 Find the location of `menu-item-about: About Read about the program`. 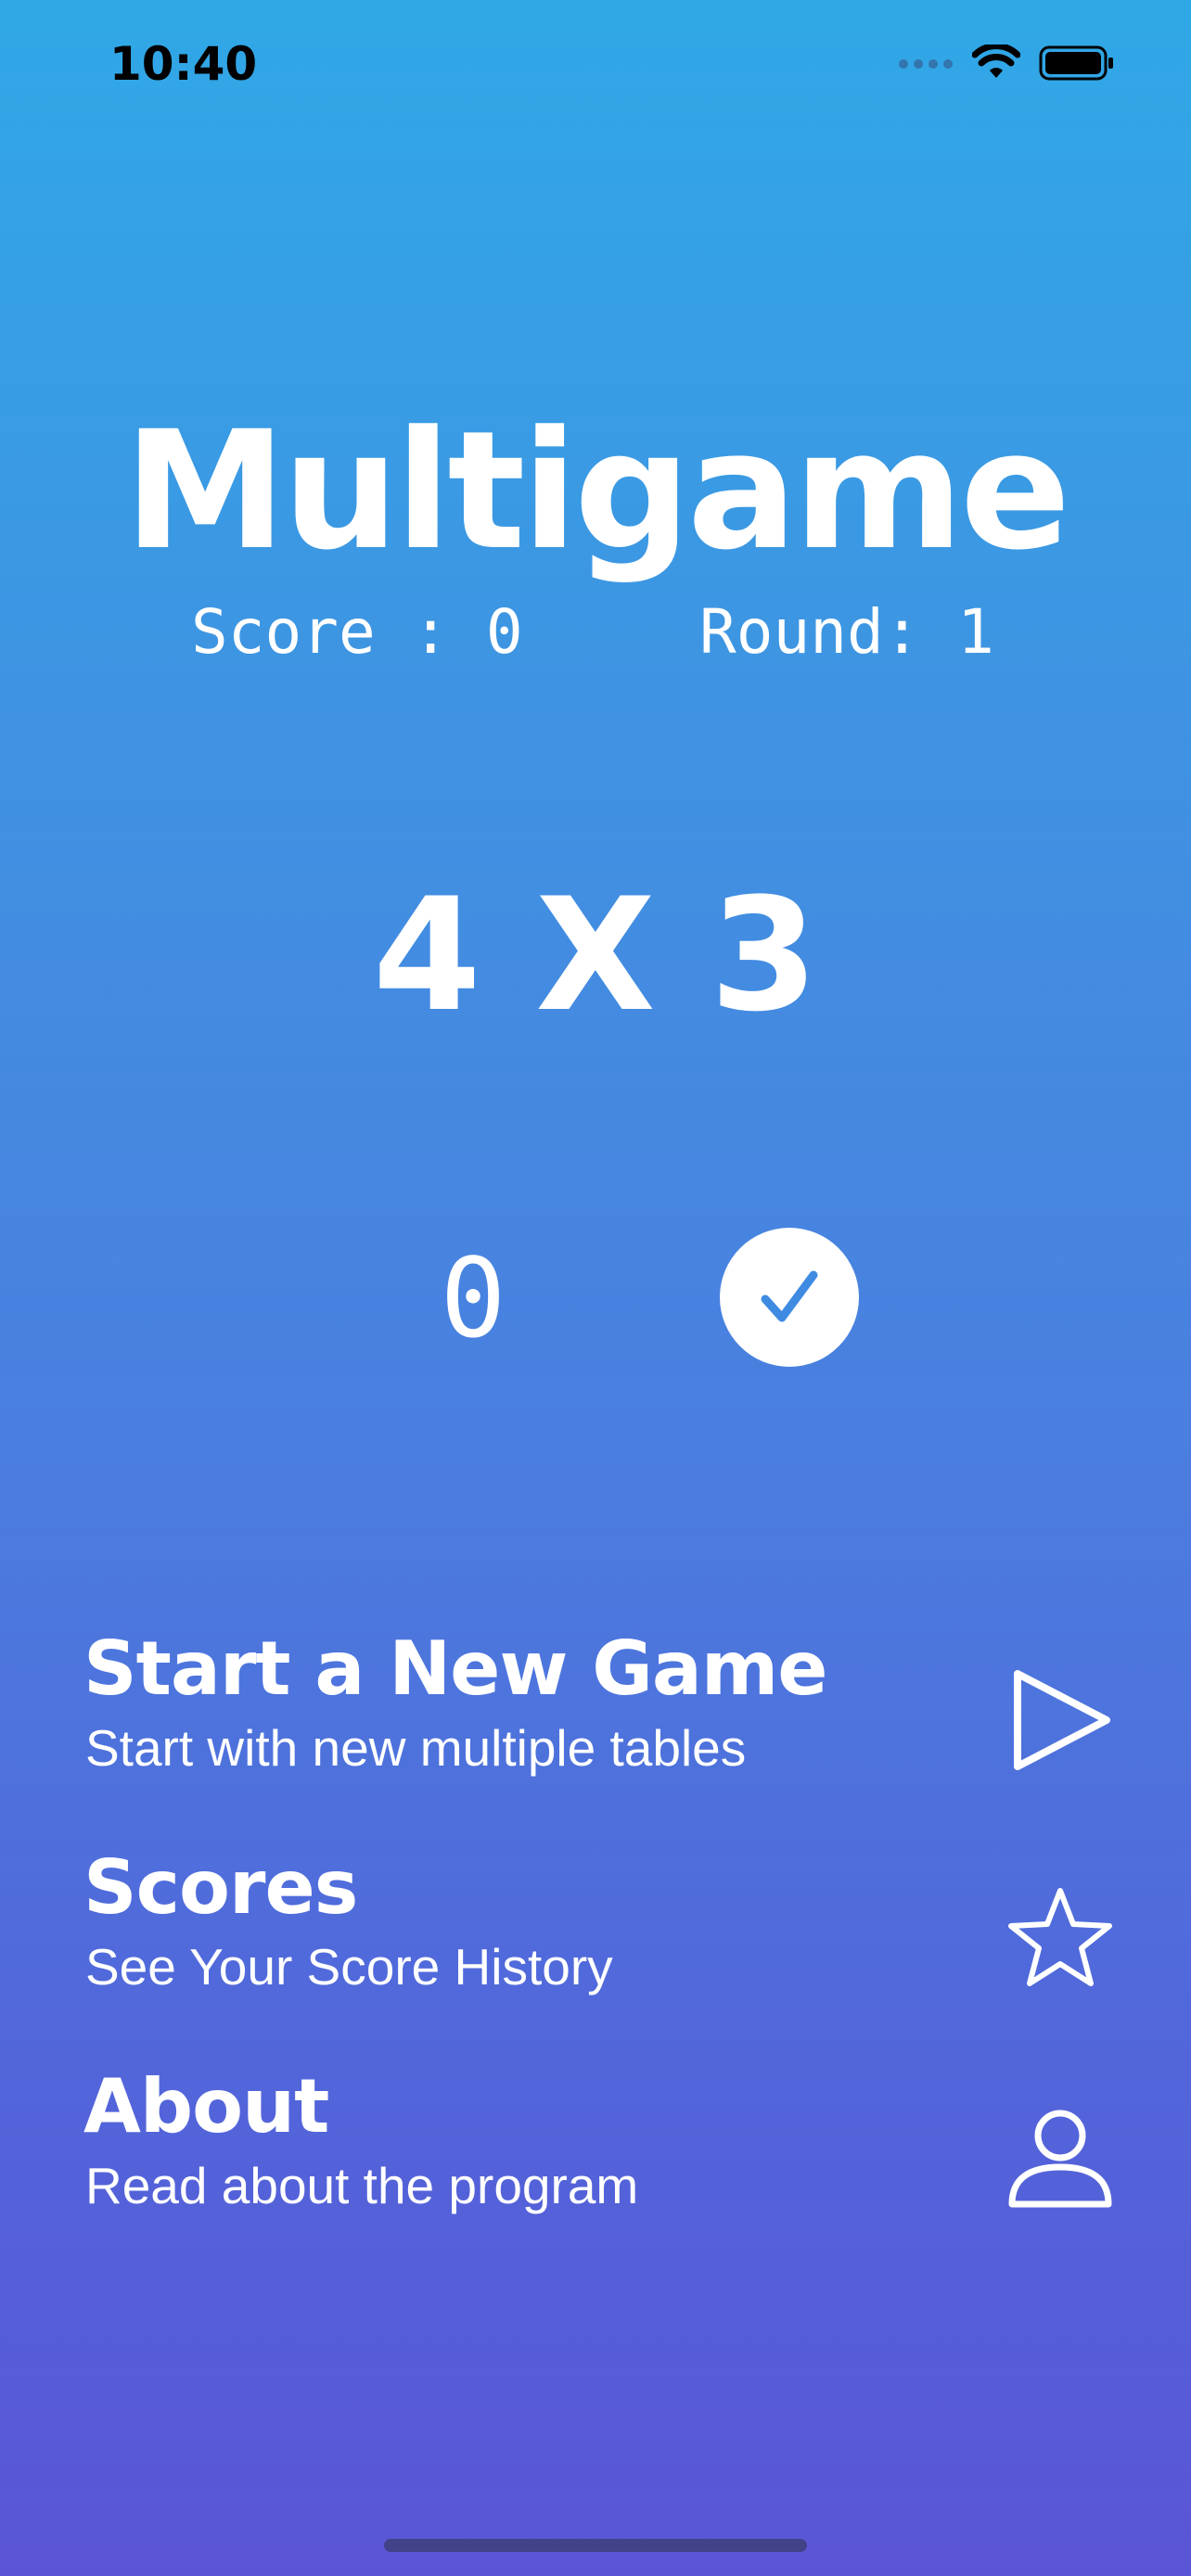

menu-item-about: About Read about the program is located at coordinates (595, 2153).